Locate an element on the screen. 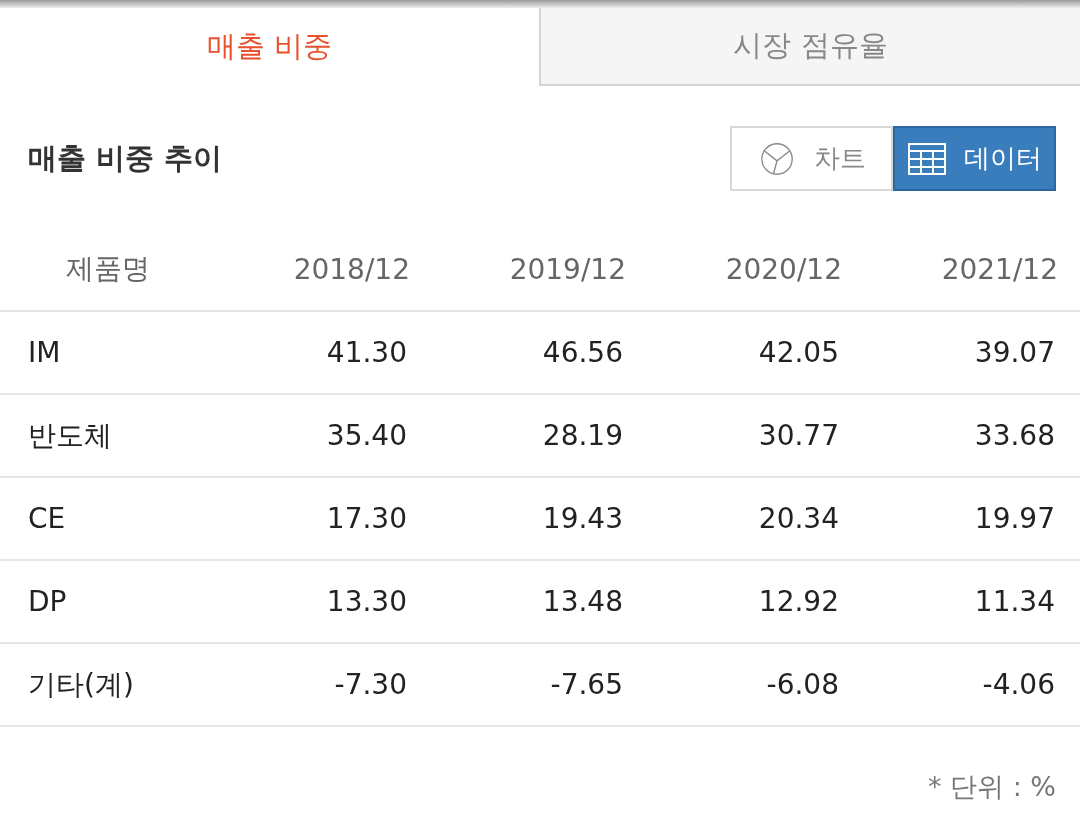 Image resolution: width=1080 pixels, height=817 pixels. table-cell: 반도체 is located at coordinates (108, 435).